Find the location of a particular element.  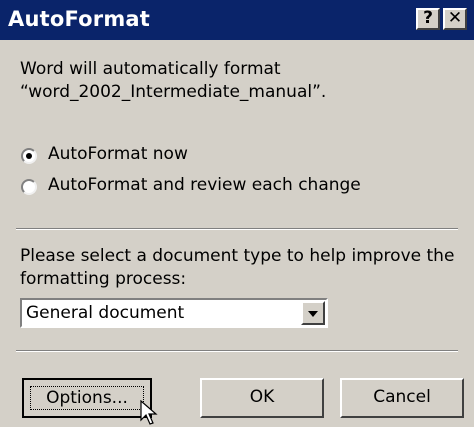

mouse-cursor-icon is located at coordinates (149, 412).